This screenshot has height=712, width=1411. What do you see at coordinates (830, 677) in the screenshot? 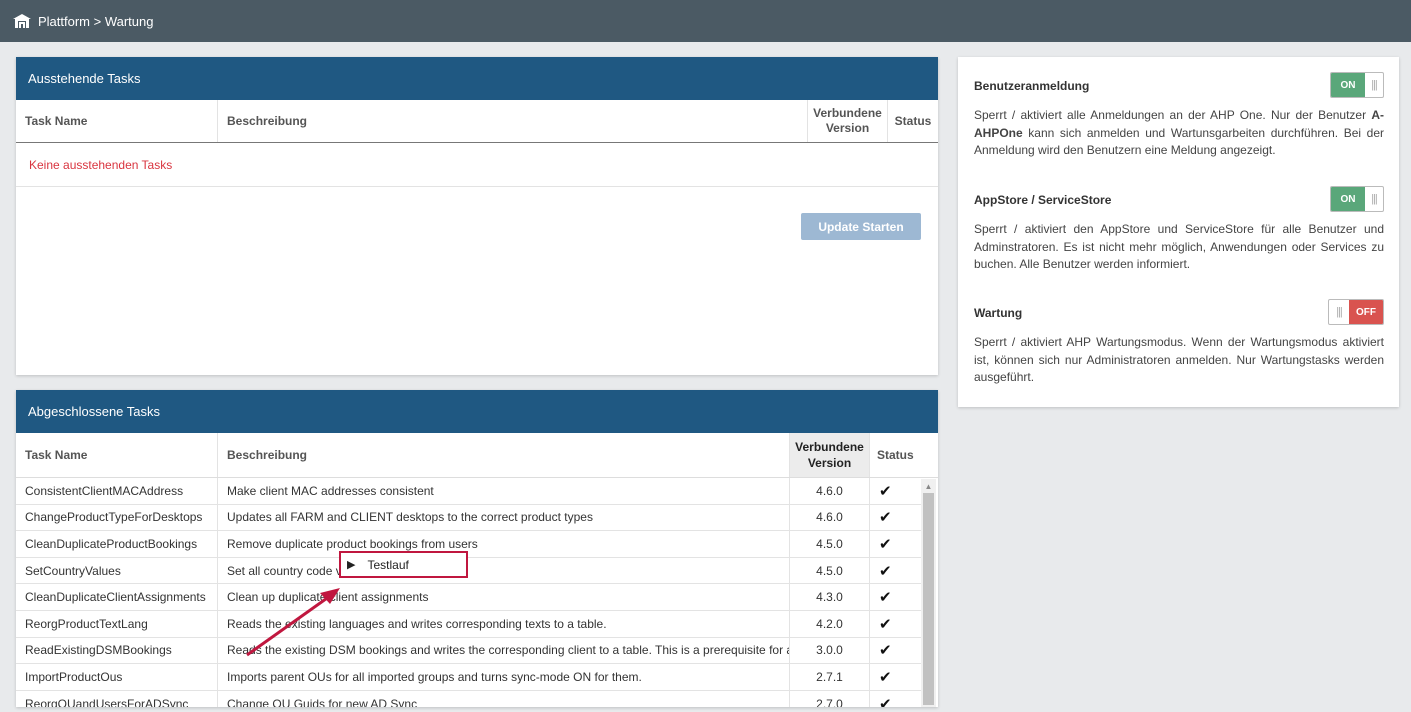
I see `task-version: 2.7.1` at bounding box center [830, 677].